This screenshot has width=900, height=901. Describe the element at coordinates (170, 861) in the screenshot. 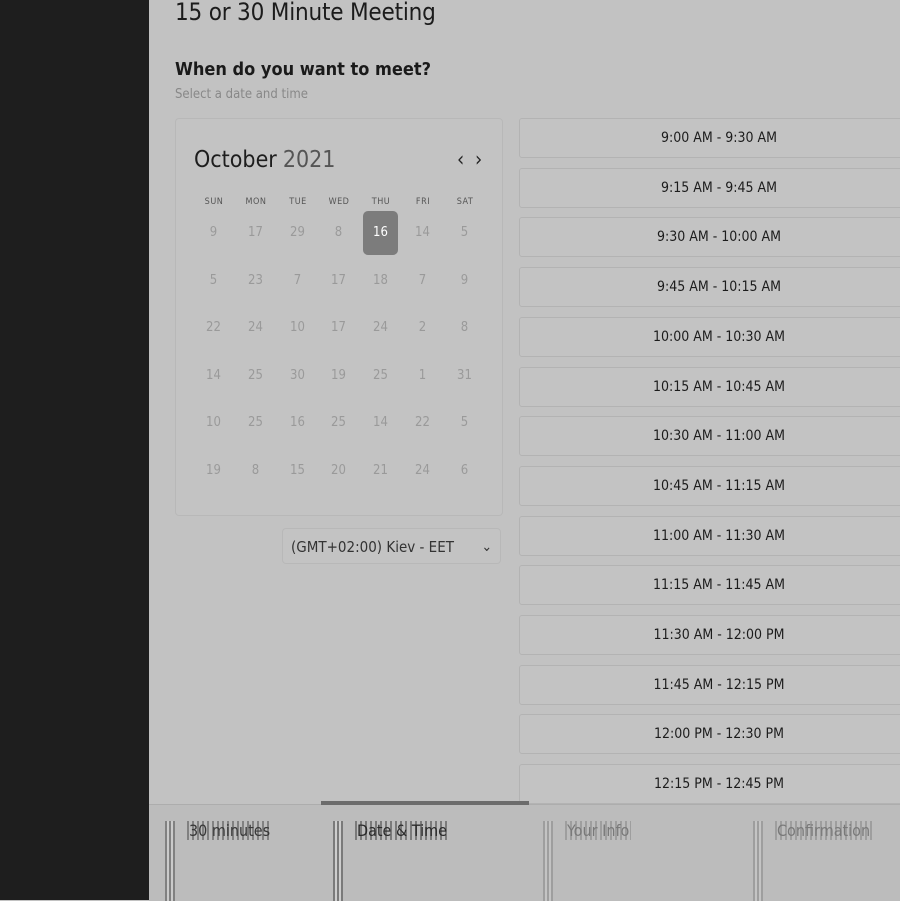

I see `clock-icon` at that location.